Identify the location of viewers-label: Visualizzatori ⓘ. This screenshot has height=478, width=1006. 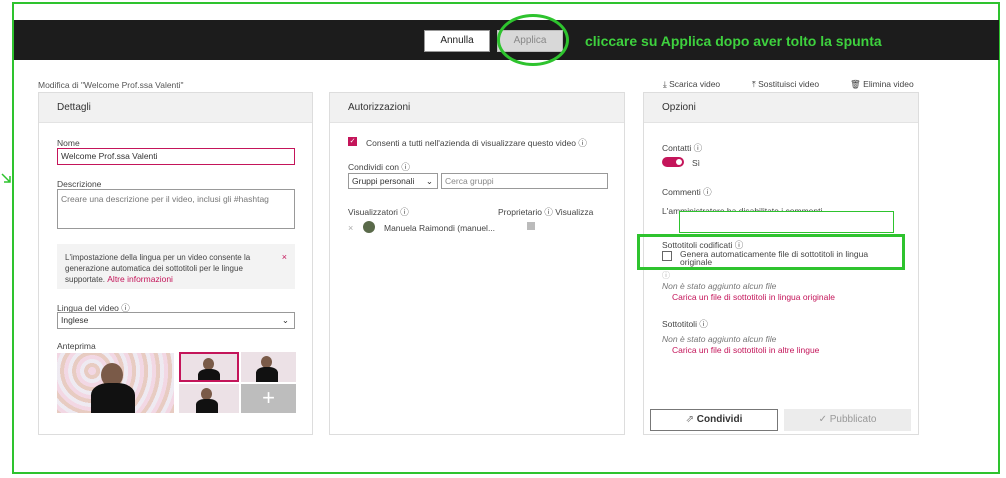
(378, 212).